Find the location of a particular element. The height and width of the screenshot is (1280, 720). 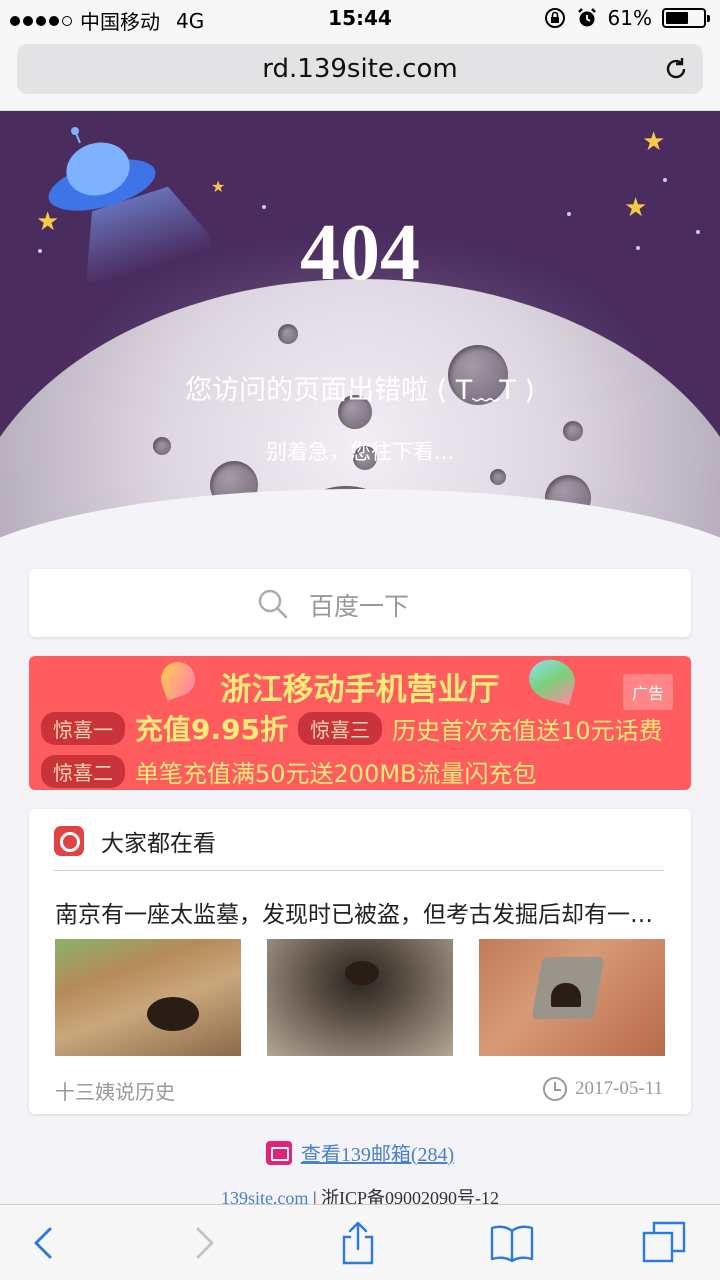

back-button is located at coordinates (44, 1243).